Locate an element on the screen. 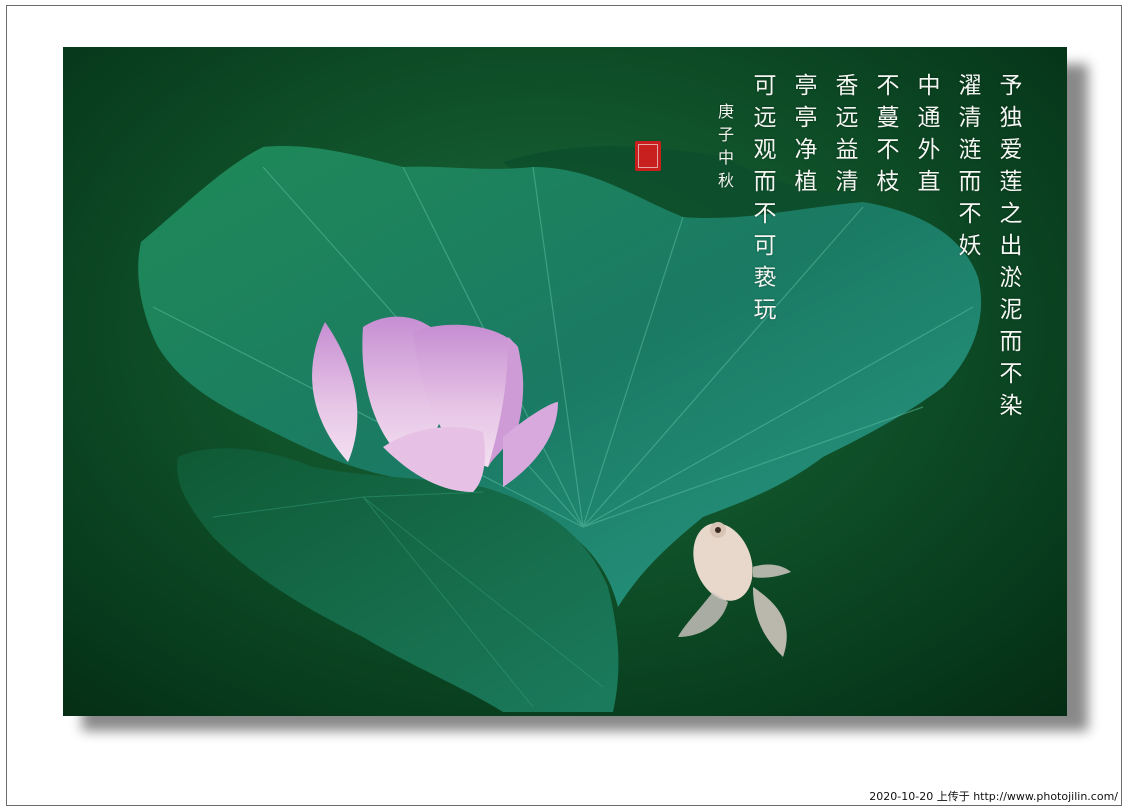 This screenshot has height=812, width=1130. poem-line: 予独爱莲之出淤泥而不染 is located at coordinates (1008, 249).